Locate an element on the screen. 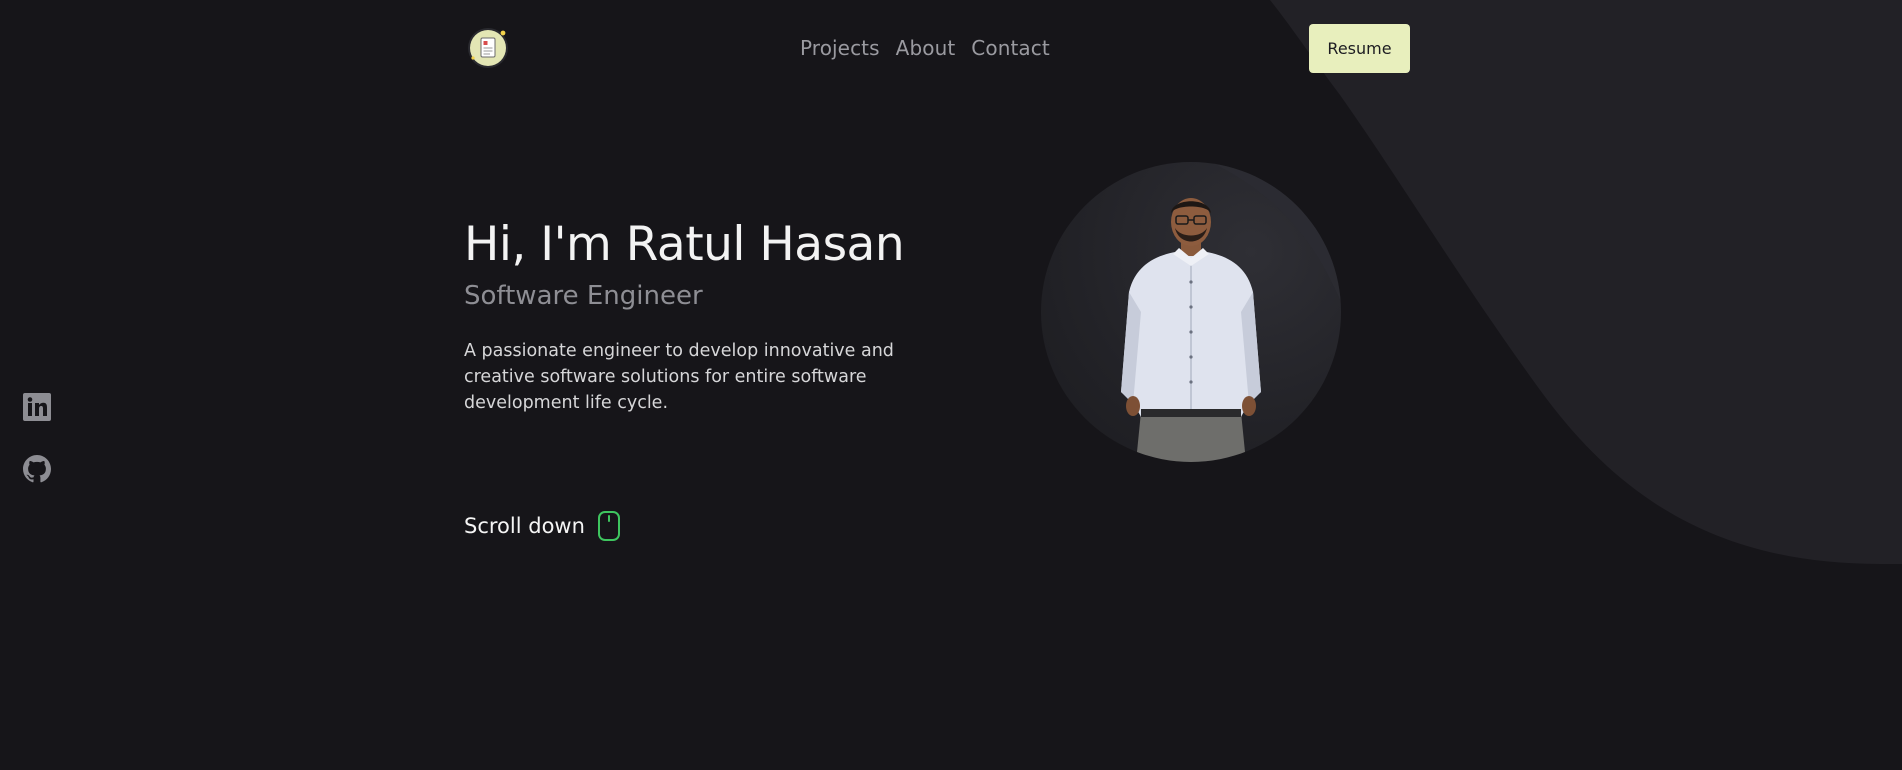 The width and height of the screenshot is (1902, 770). site-header: Projects About Contact Resume is located at coordinates (951, 48).